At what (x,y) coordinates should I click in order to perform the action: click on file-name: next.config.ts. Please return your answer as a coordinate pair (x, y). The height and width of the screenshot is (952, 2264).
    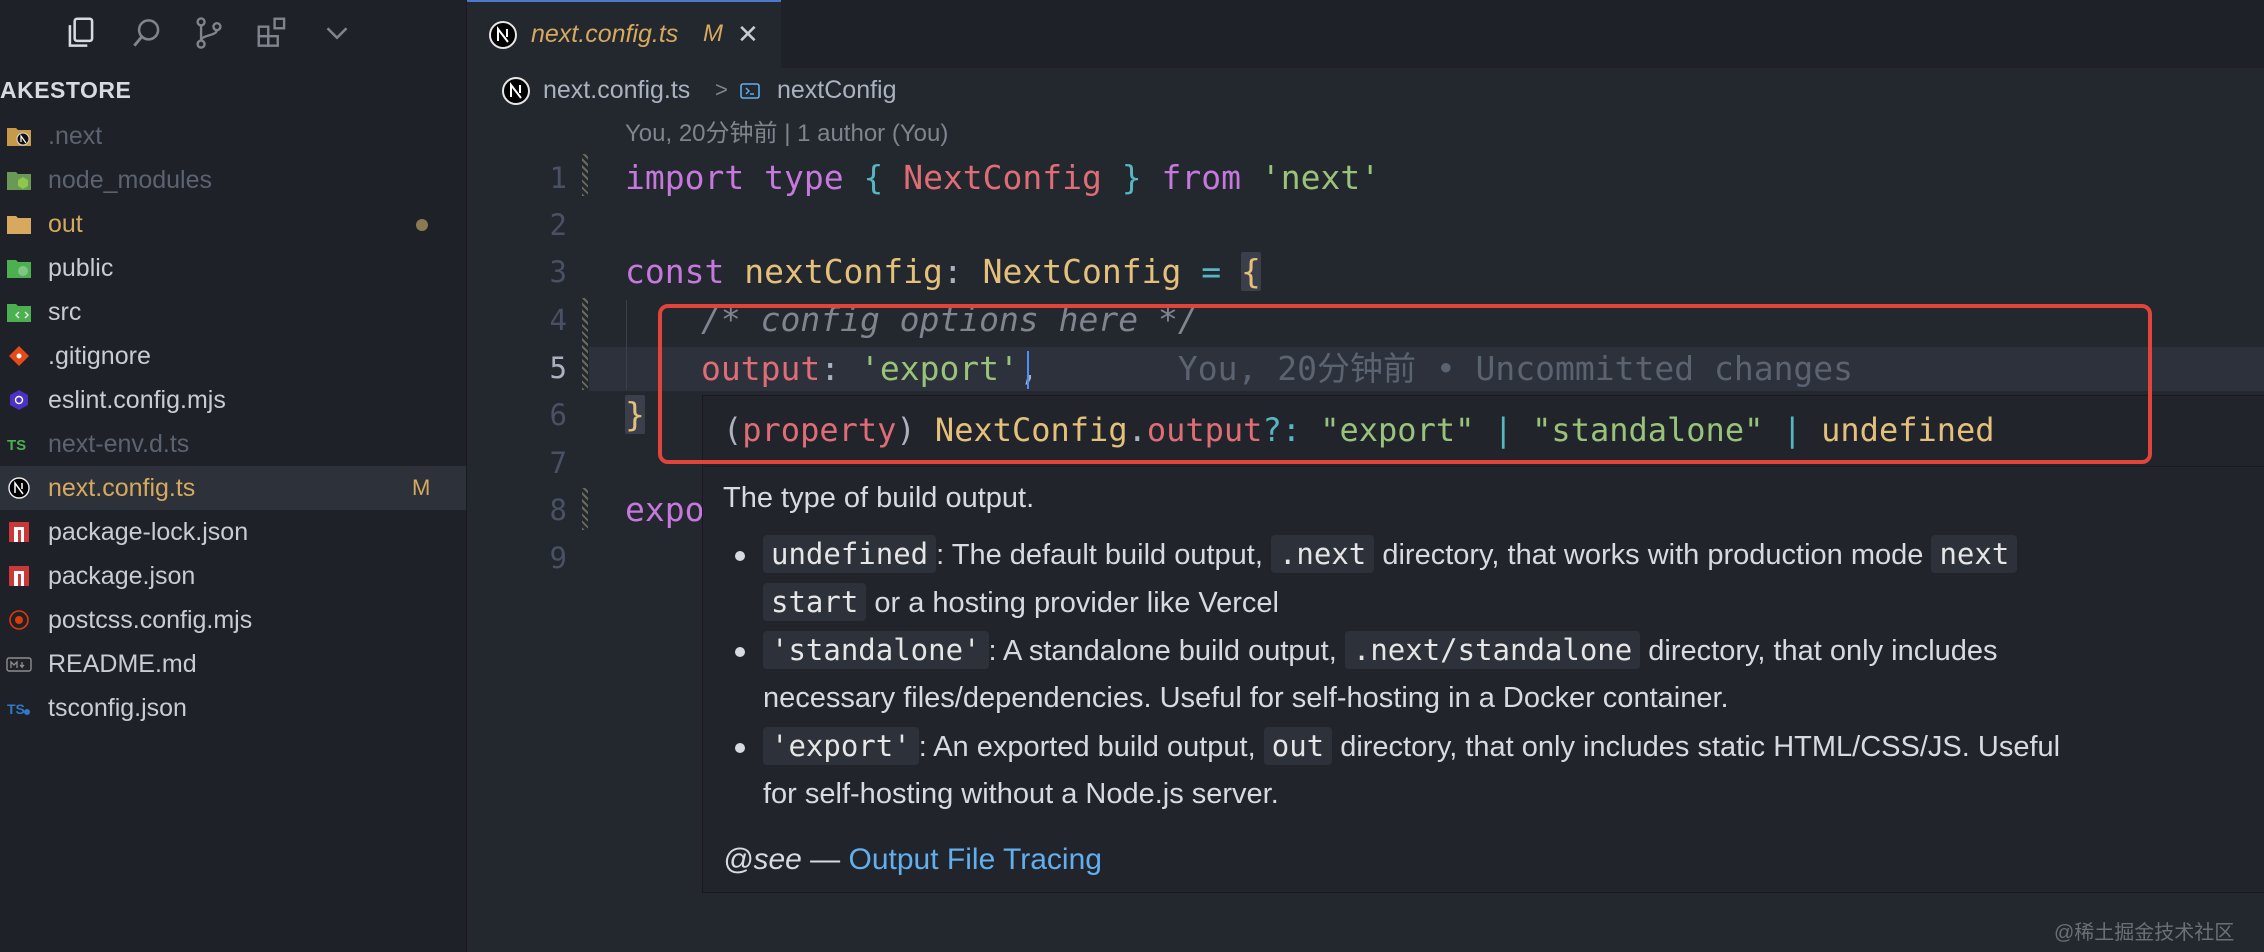
    Looking at the image, I should click on (122, 488).